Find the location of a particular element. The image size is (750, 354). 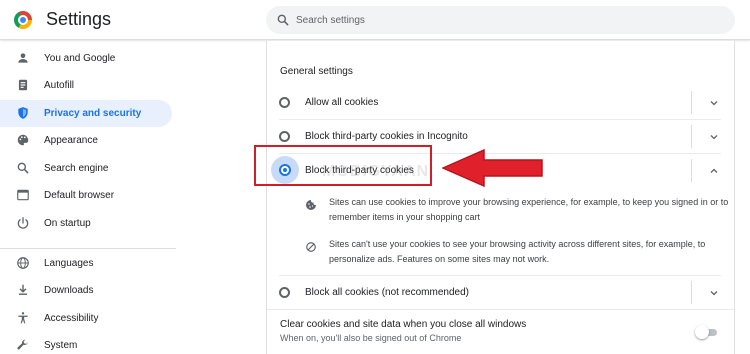

app-header: Settings is located at coordinates (375, 20).